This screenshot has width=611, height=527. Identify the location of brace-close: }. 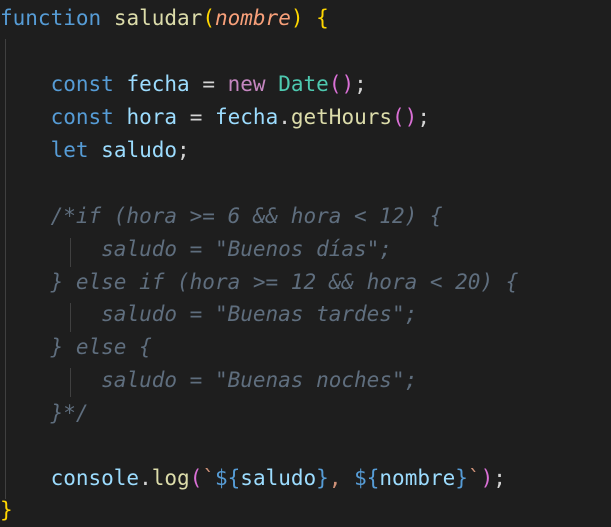
(6, 510).